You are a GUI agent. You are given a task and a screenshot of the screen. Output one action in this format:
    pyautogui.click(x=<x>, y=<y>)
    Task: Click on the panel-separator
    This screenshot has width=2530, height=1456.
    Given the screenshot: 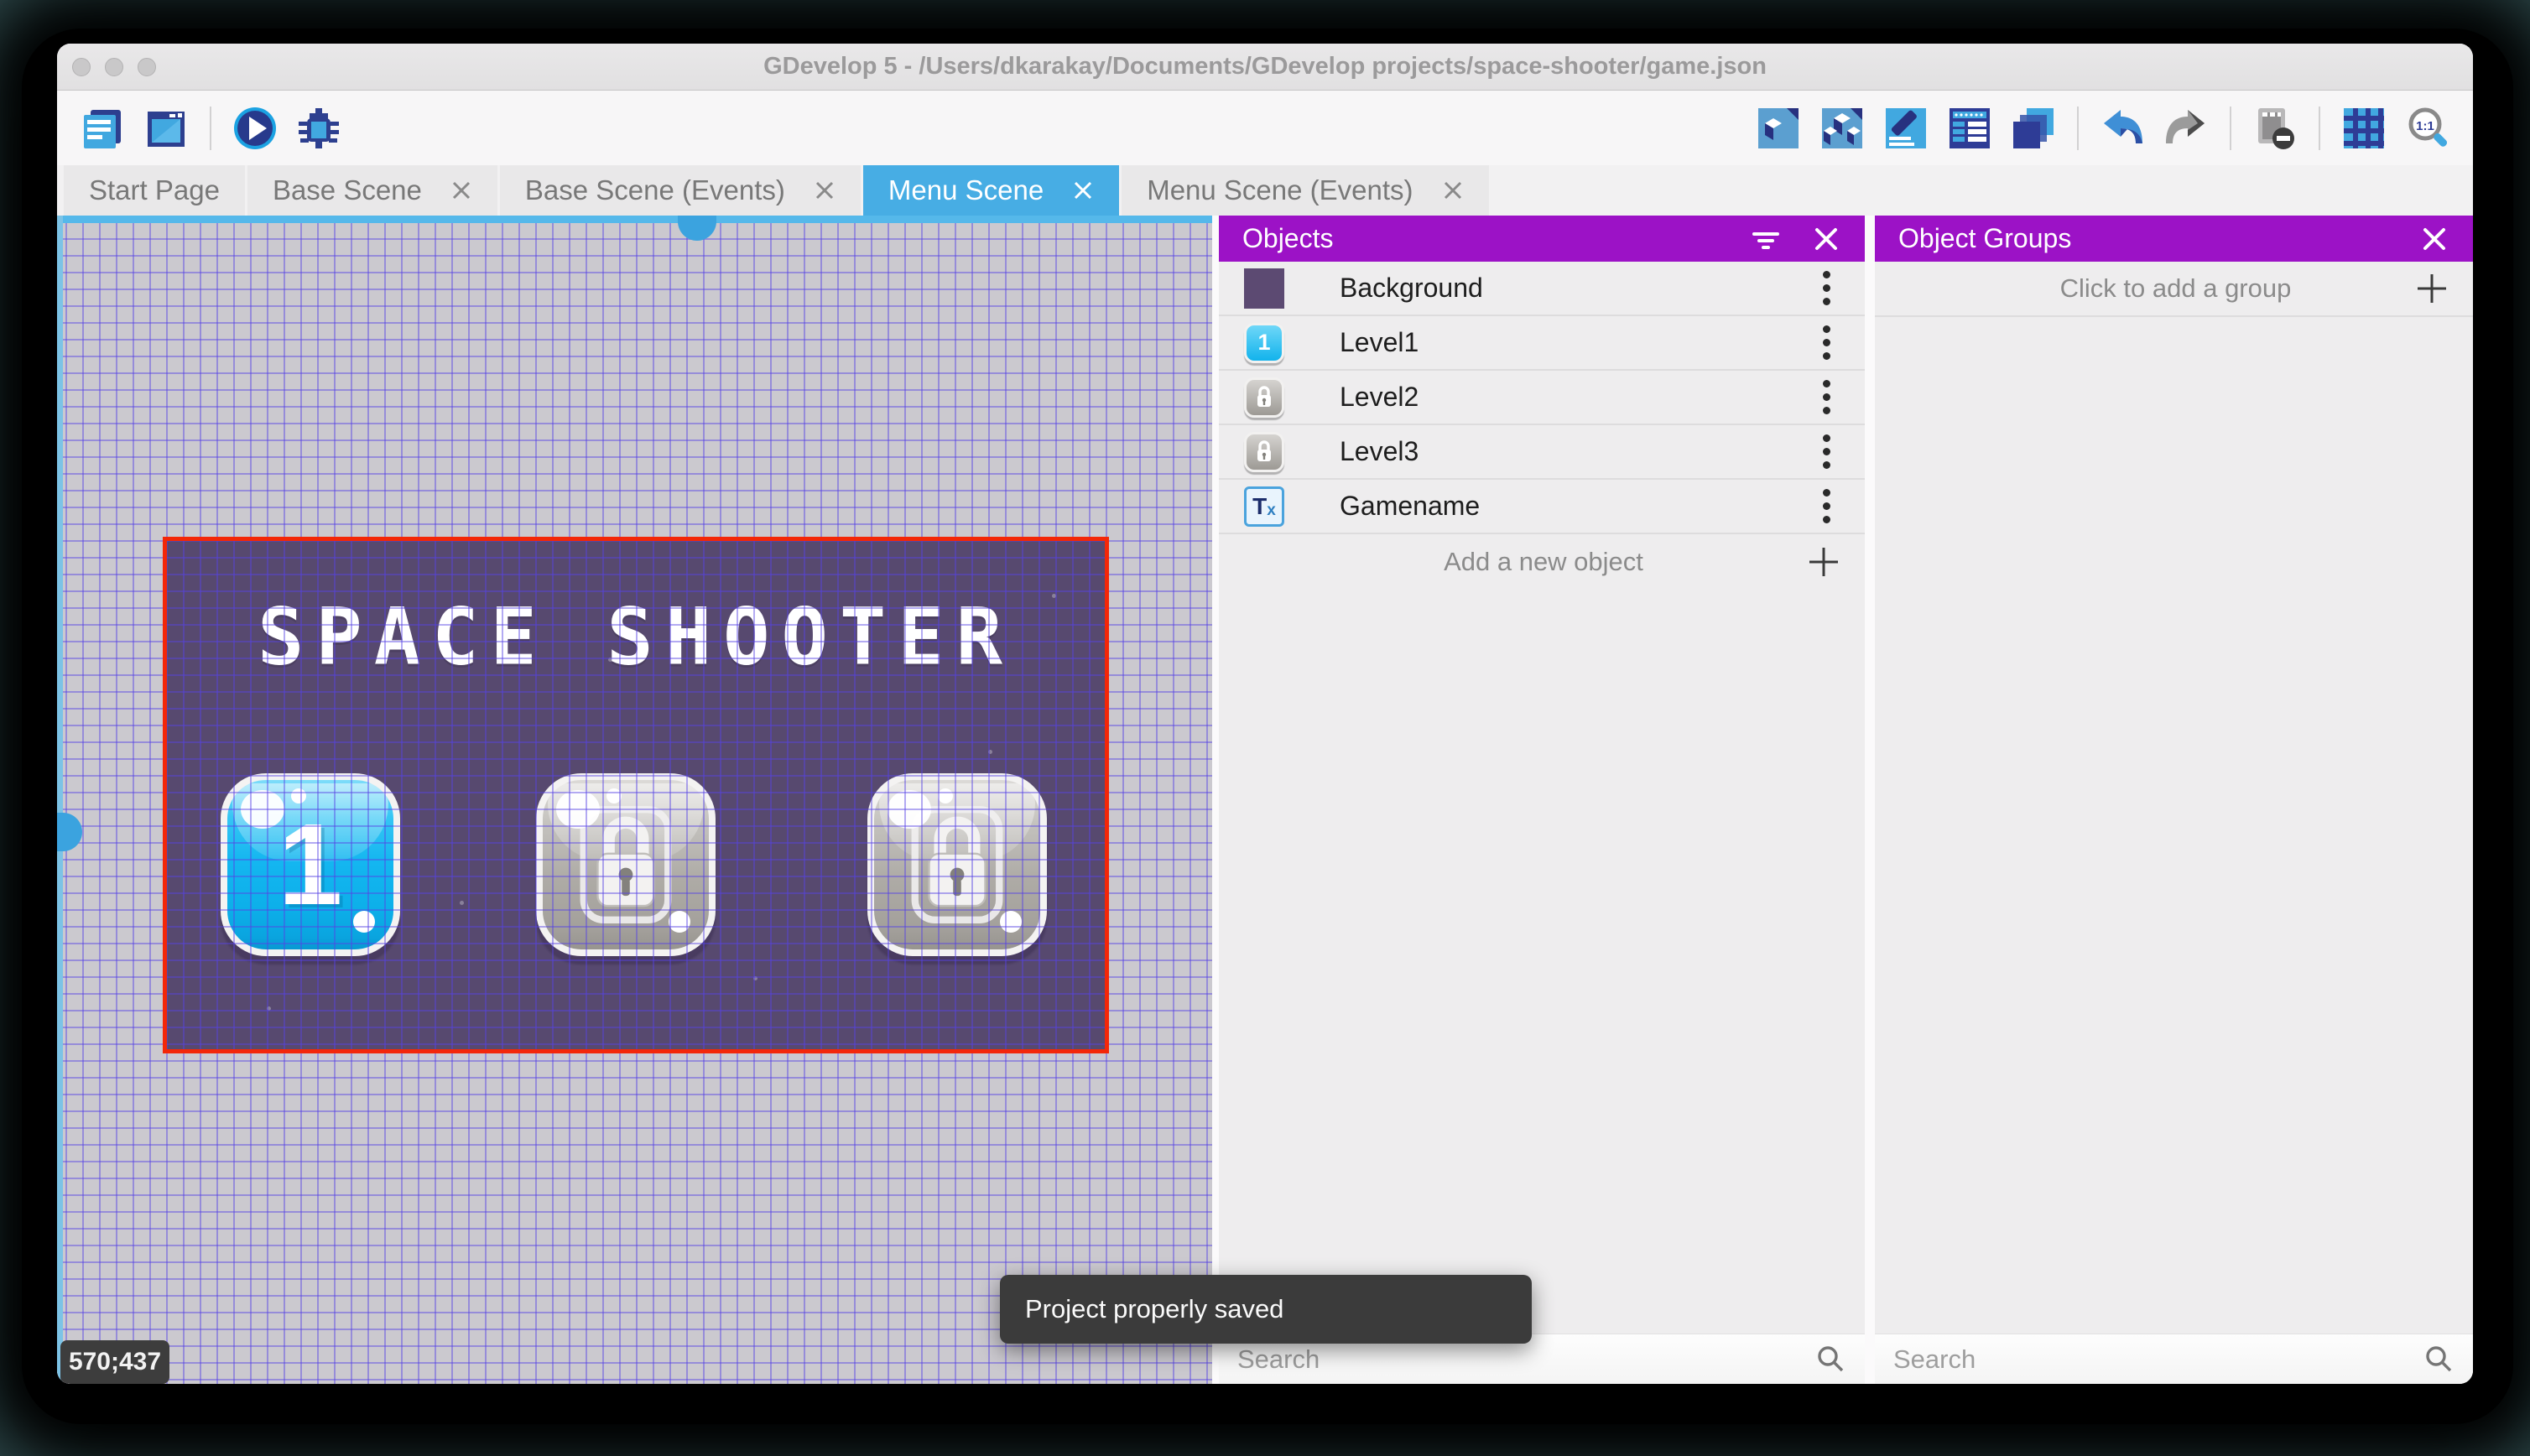 What is the action you would take?
    pyautogui.click(x=1215, y=800)
    